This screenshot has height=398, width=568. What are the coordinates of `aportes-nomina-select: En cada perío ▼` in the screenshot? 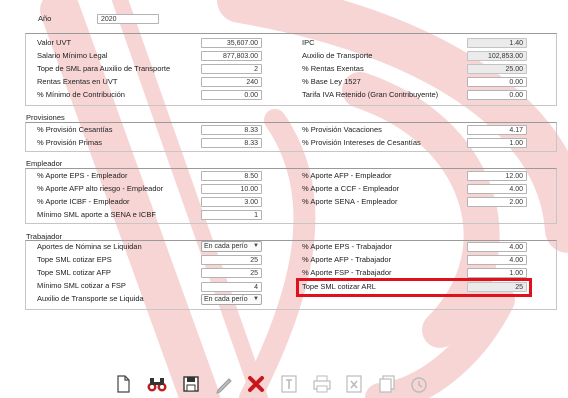 It's located at (231, 246).